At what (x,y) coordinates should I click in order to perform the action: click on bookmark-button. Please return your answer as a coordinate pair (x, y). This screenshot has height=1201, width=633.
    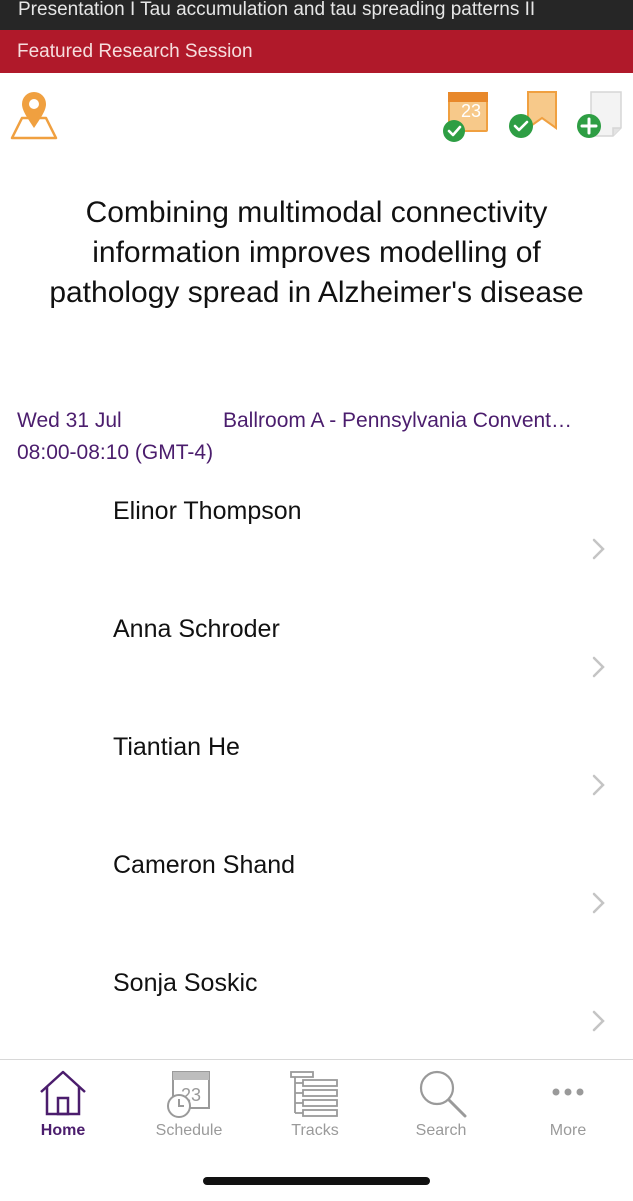
    Looking at the image, I should click on (533, 115).